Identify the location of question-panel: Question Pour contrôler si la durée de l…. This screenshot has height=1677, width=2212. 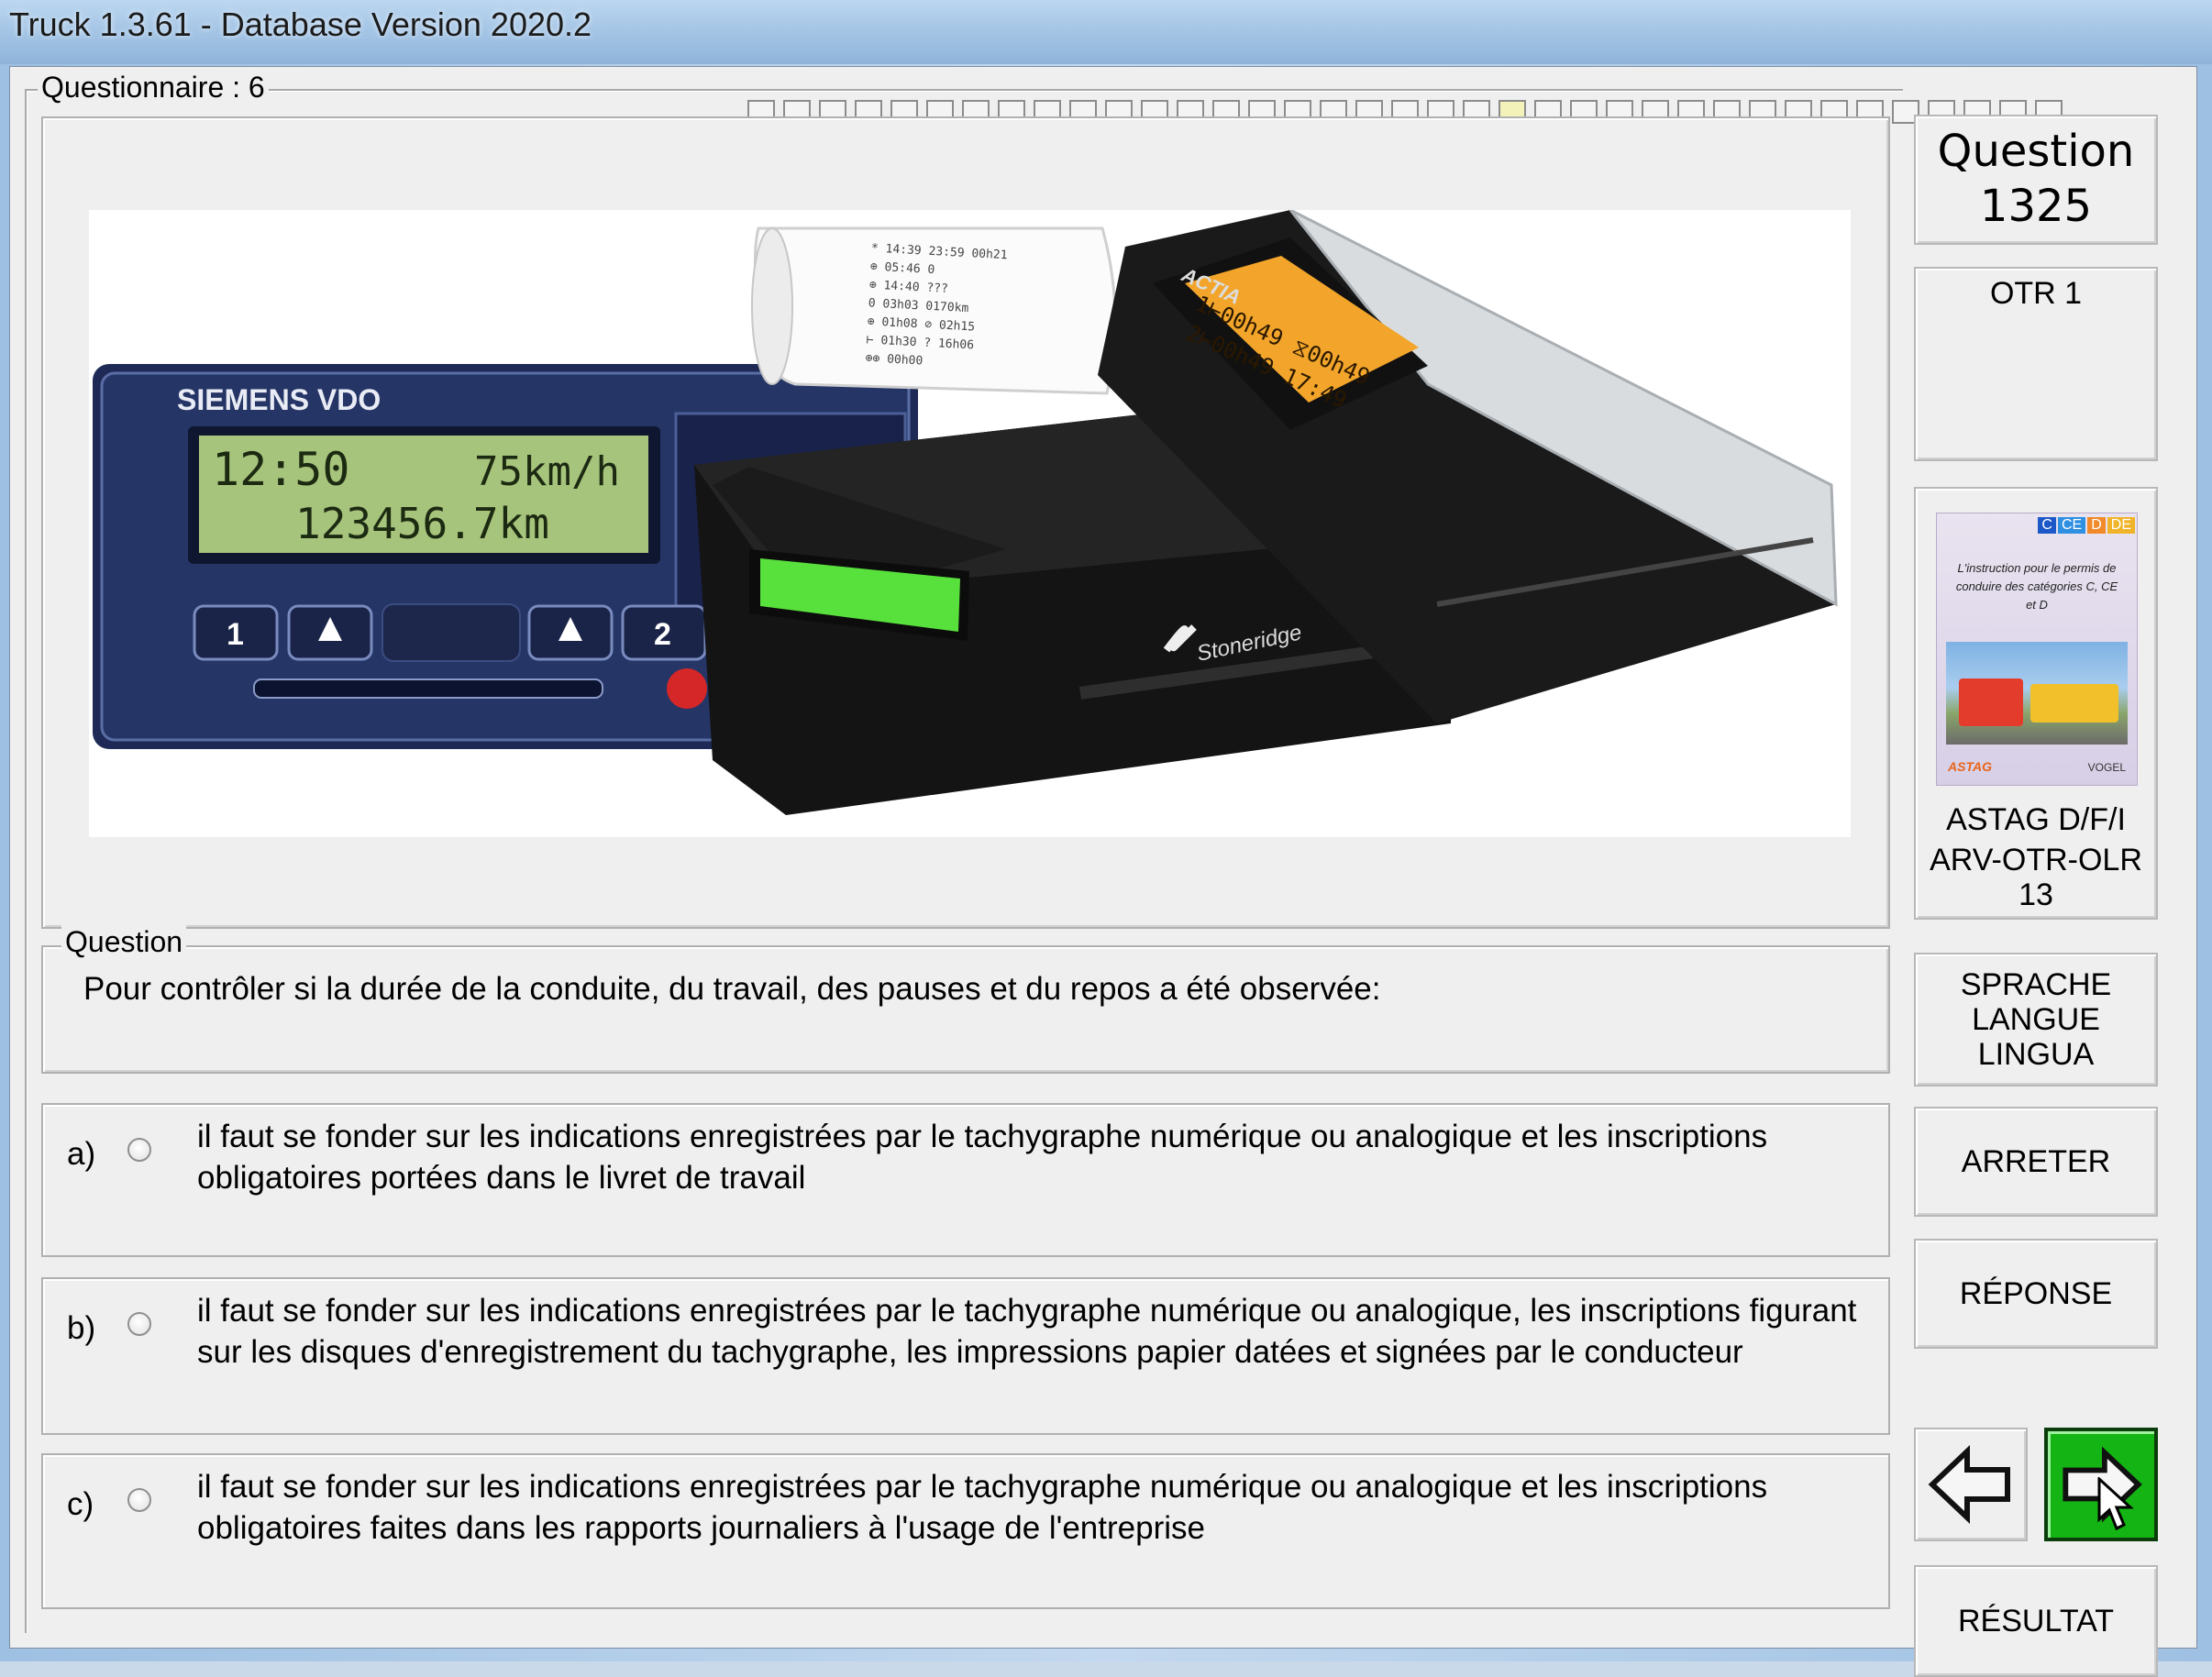
(966, 1000).